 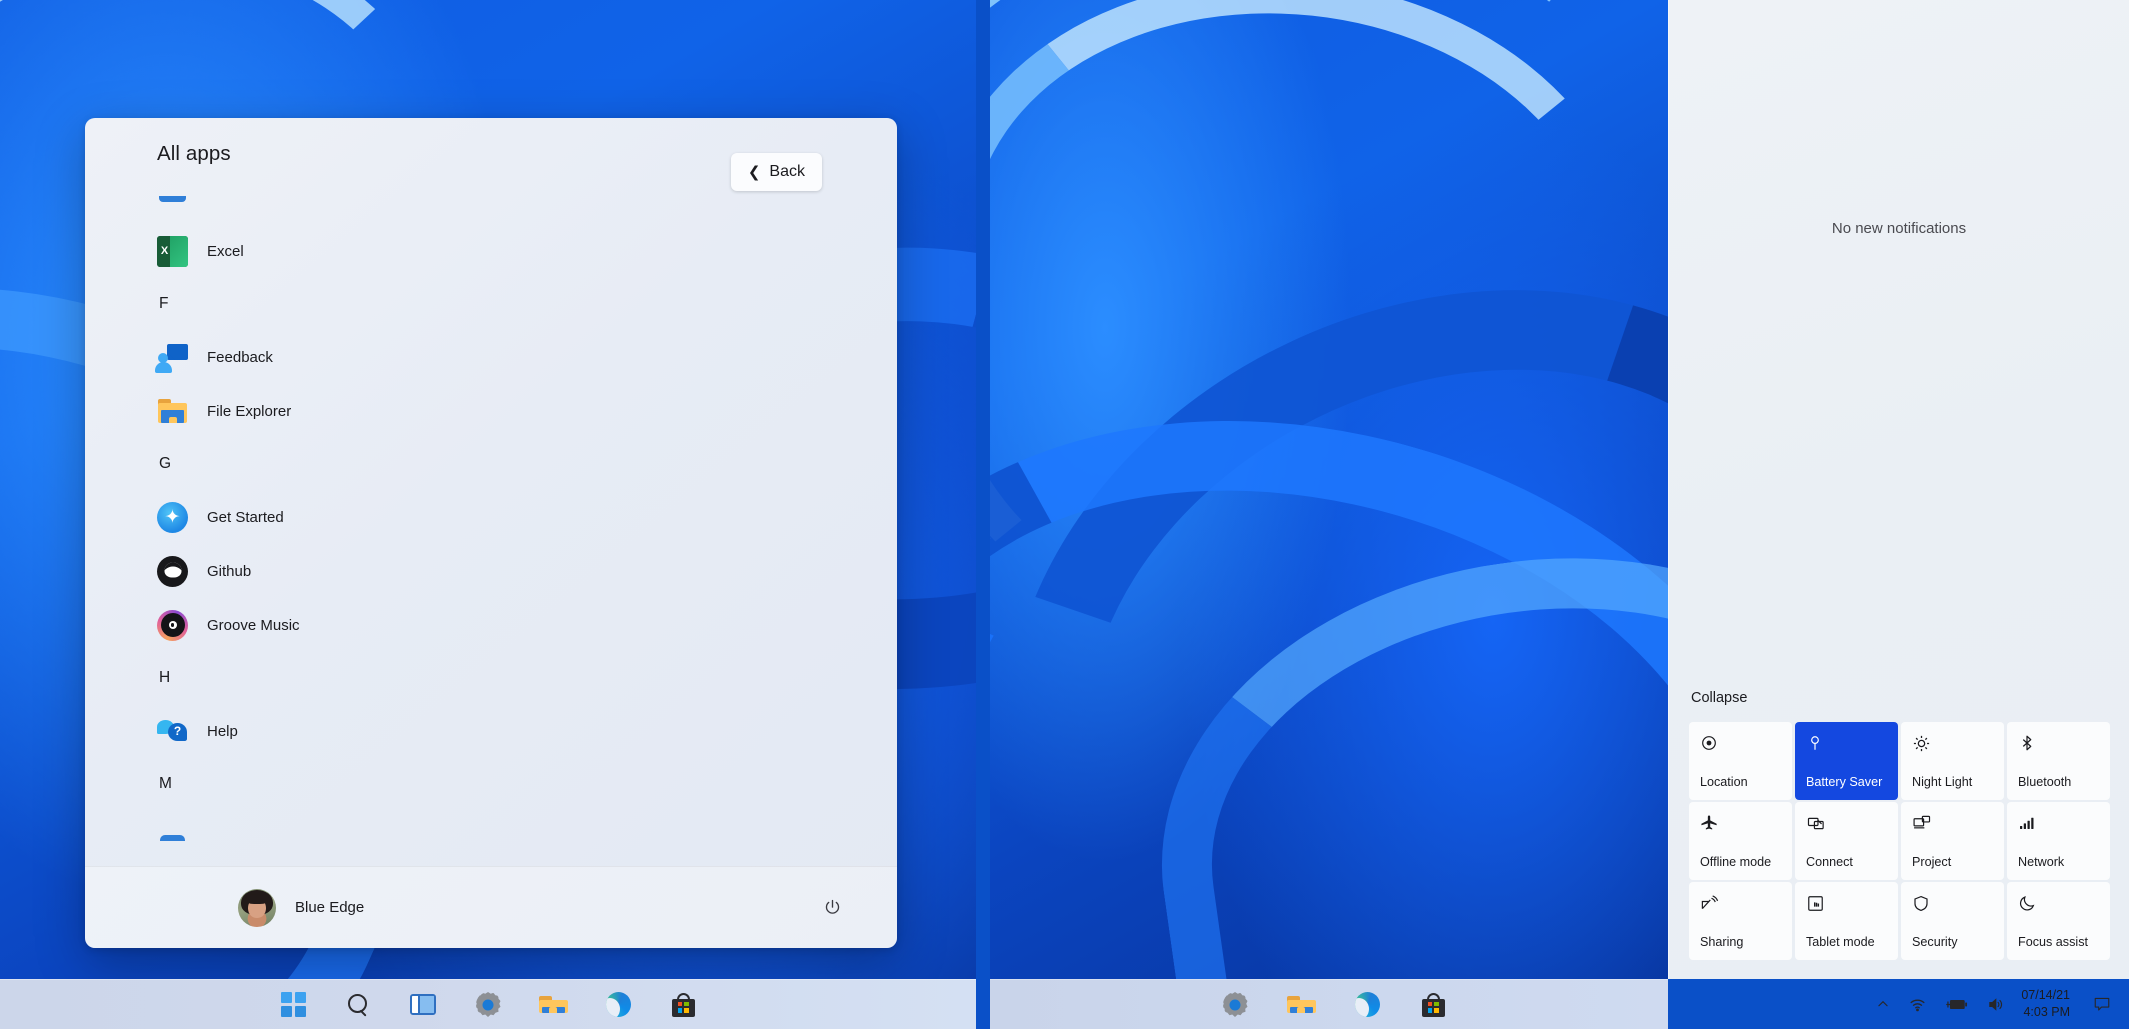 I want to click on edge-icon, so click(x=618, y=1004).